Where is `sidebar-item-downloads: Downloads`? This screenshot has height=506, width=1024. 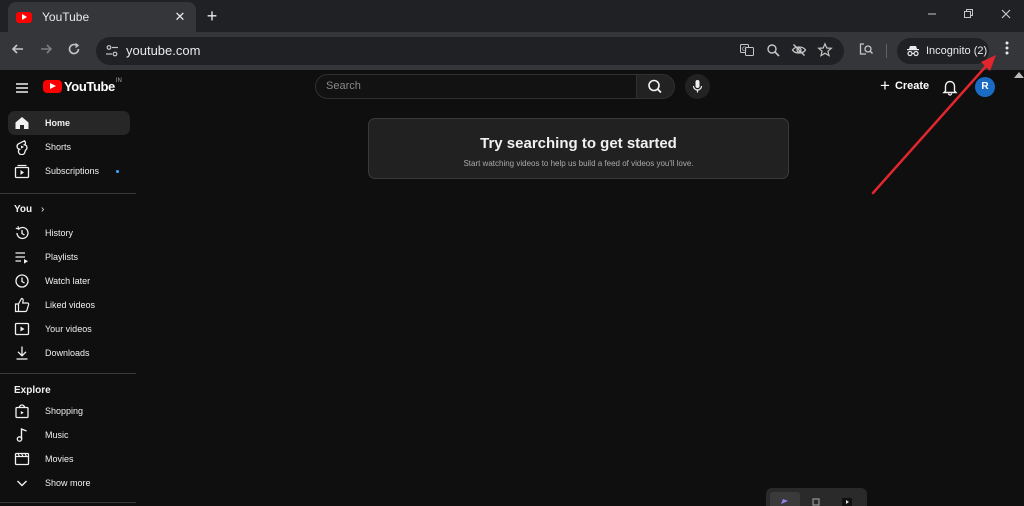
sidebar-item-downloads: Downloads is located at coordinates (69, 353).